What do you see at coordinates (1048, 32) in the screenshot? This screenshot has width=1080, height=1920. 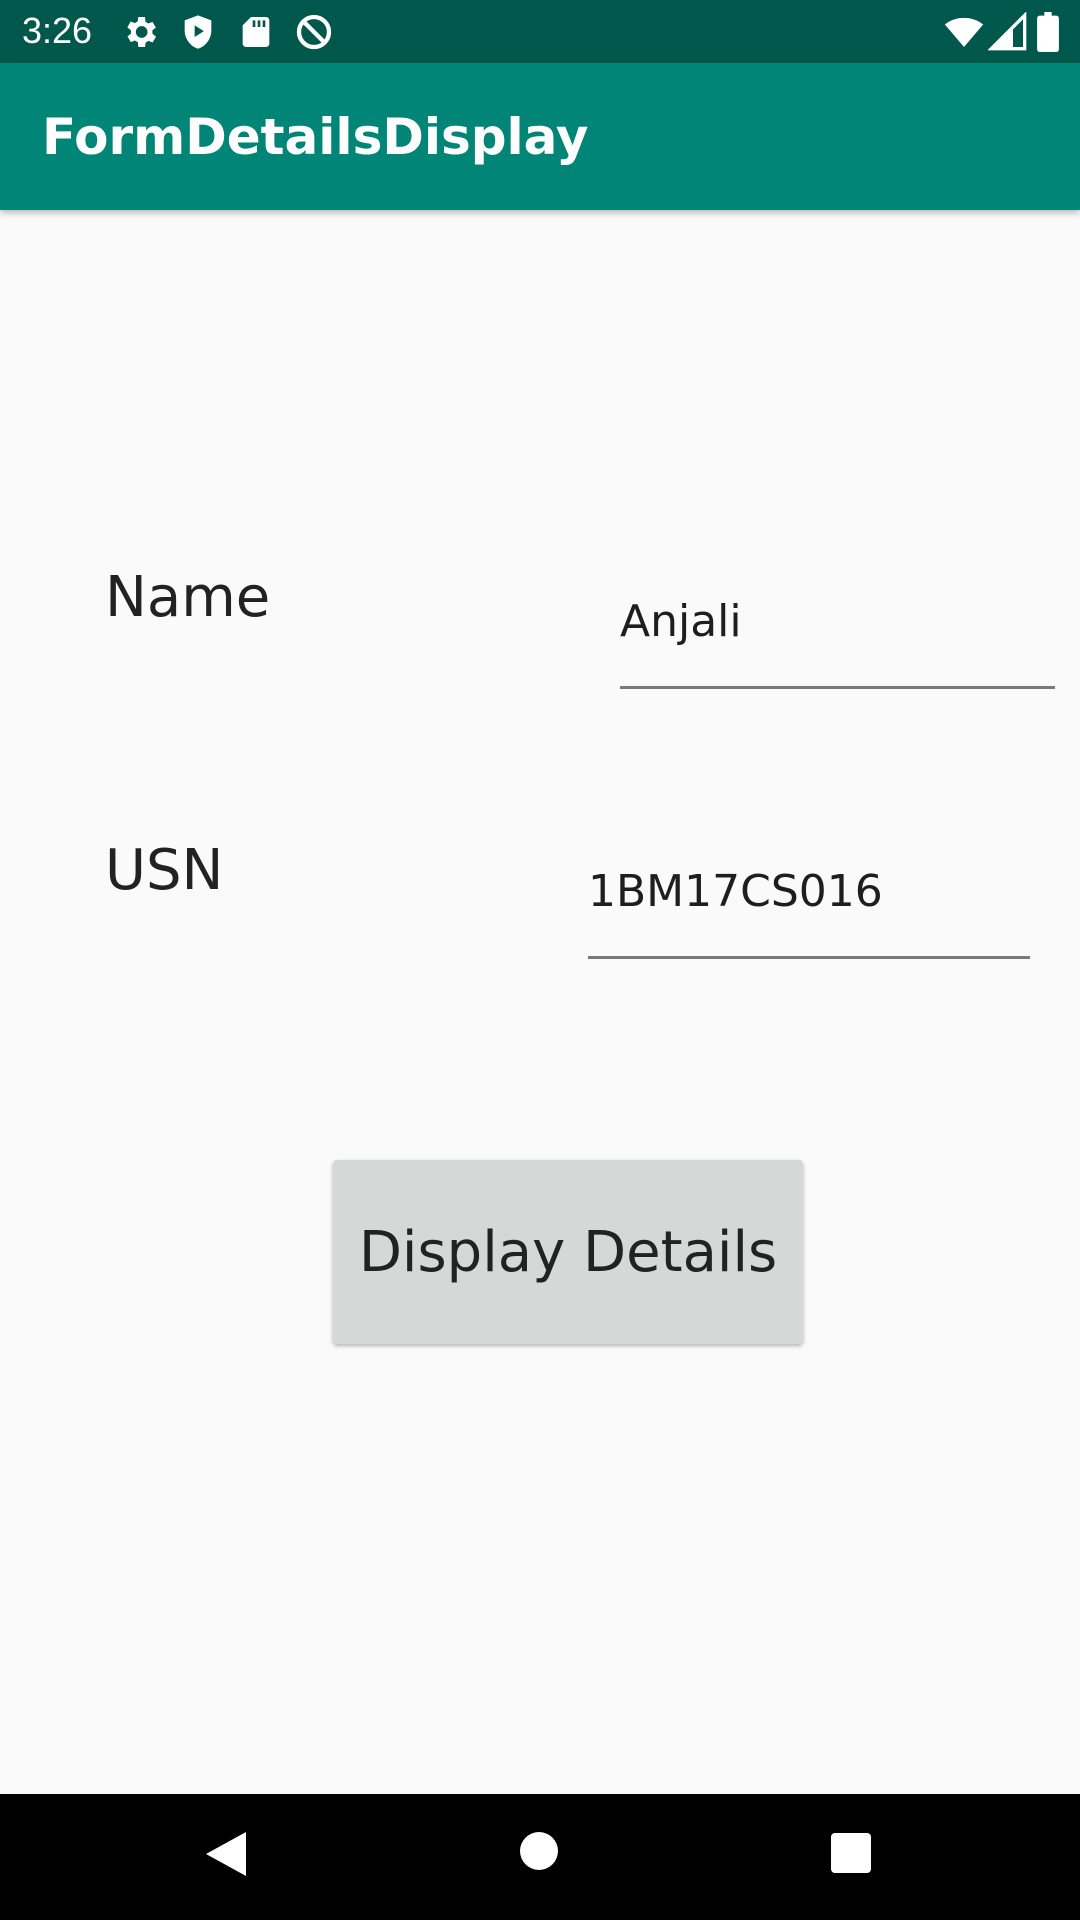 I see `battery-icon` at bounding box center [1048, 32].